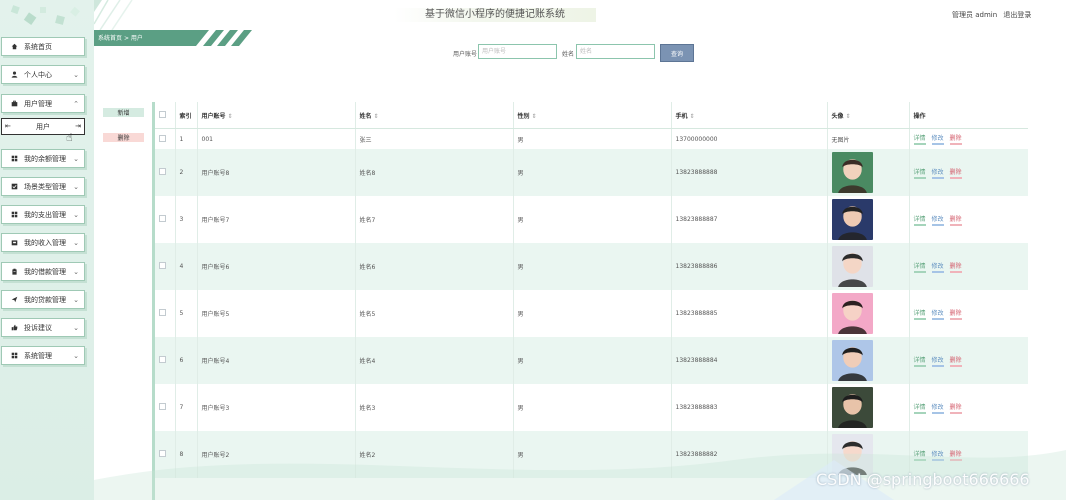  Describe the element at coordinates (43, 158) in the screenshot. I see `sidebar-item-4: 我的余额管理 ⌄` at that location.